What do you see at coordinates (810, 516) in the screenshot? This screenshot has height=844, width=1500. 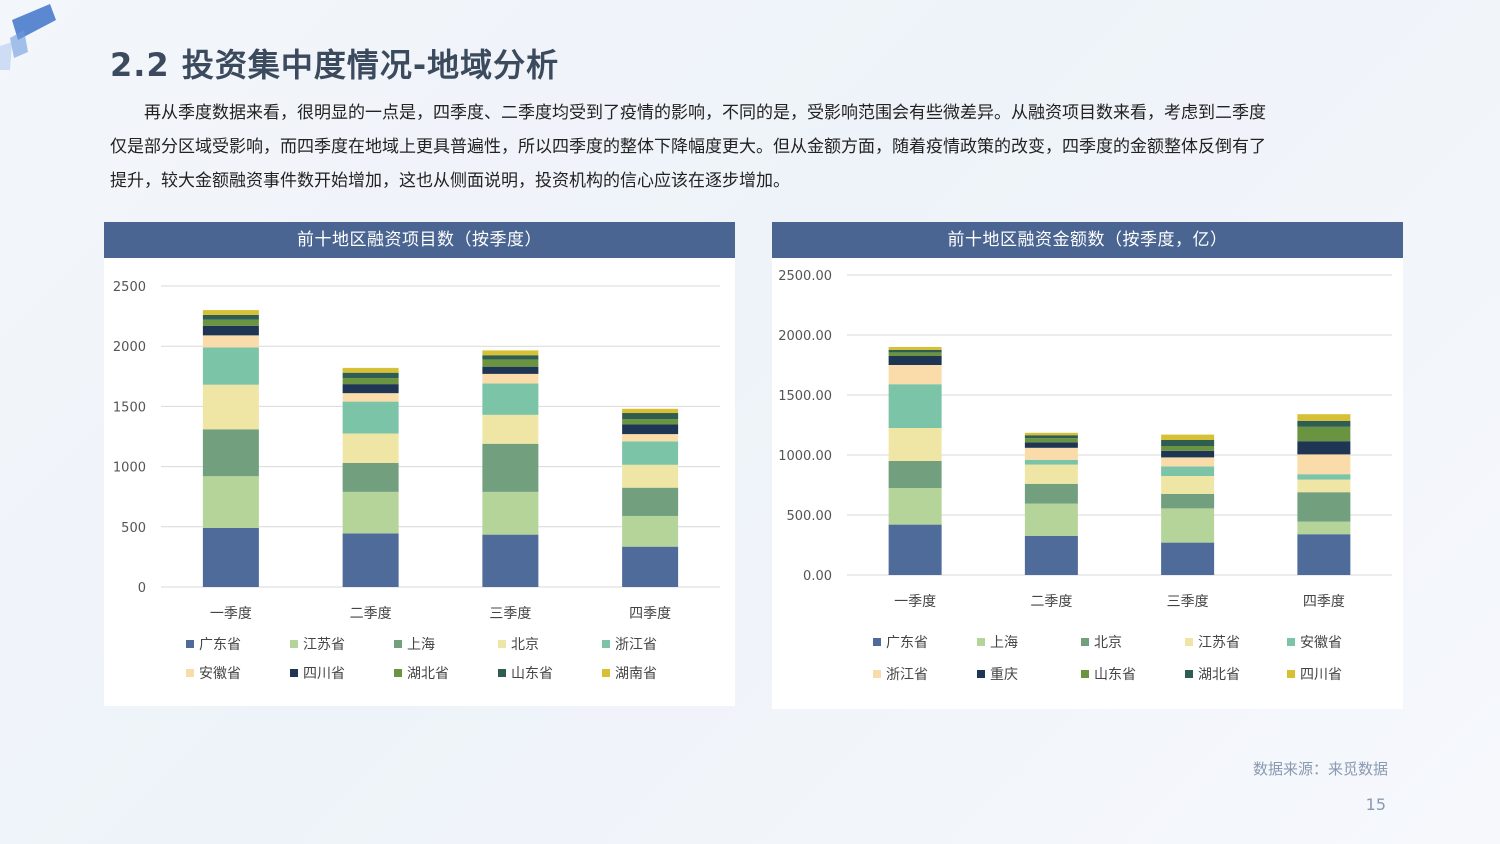 I see `y-tick-label: 500.00` at bounding box center [810, 516].